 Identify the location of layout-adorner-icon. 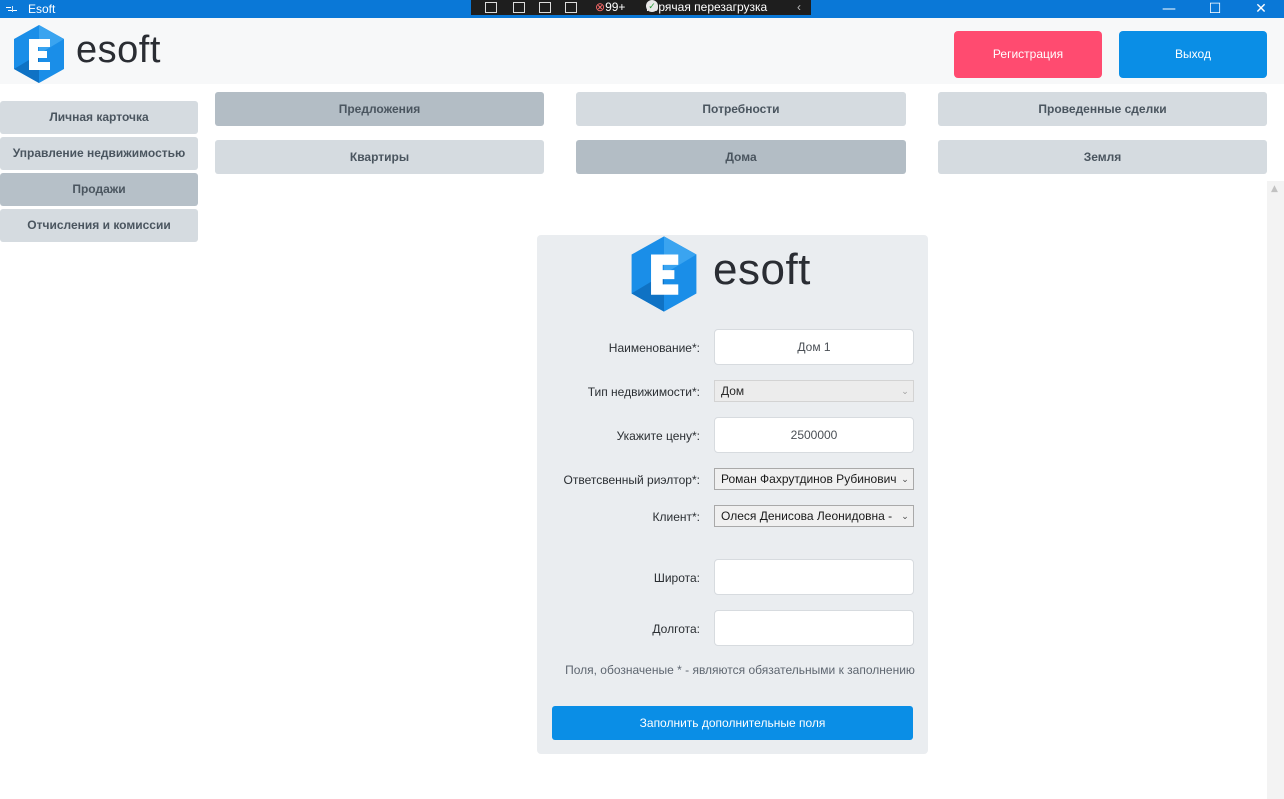
(545, 7).